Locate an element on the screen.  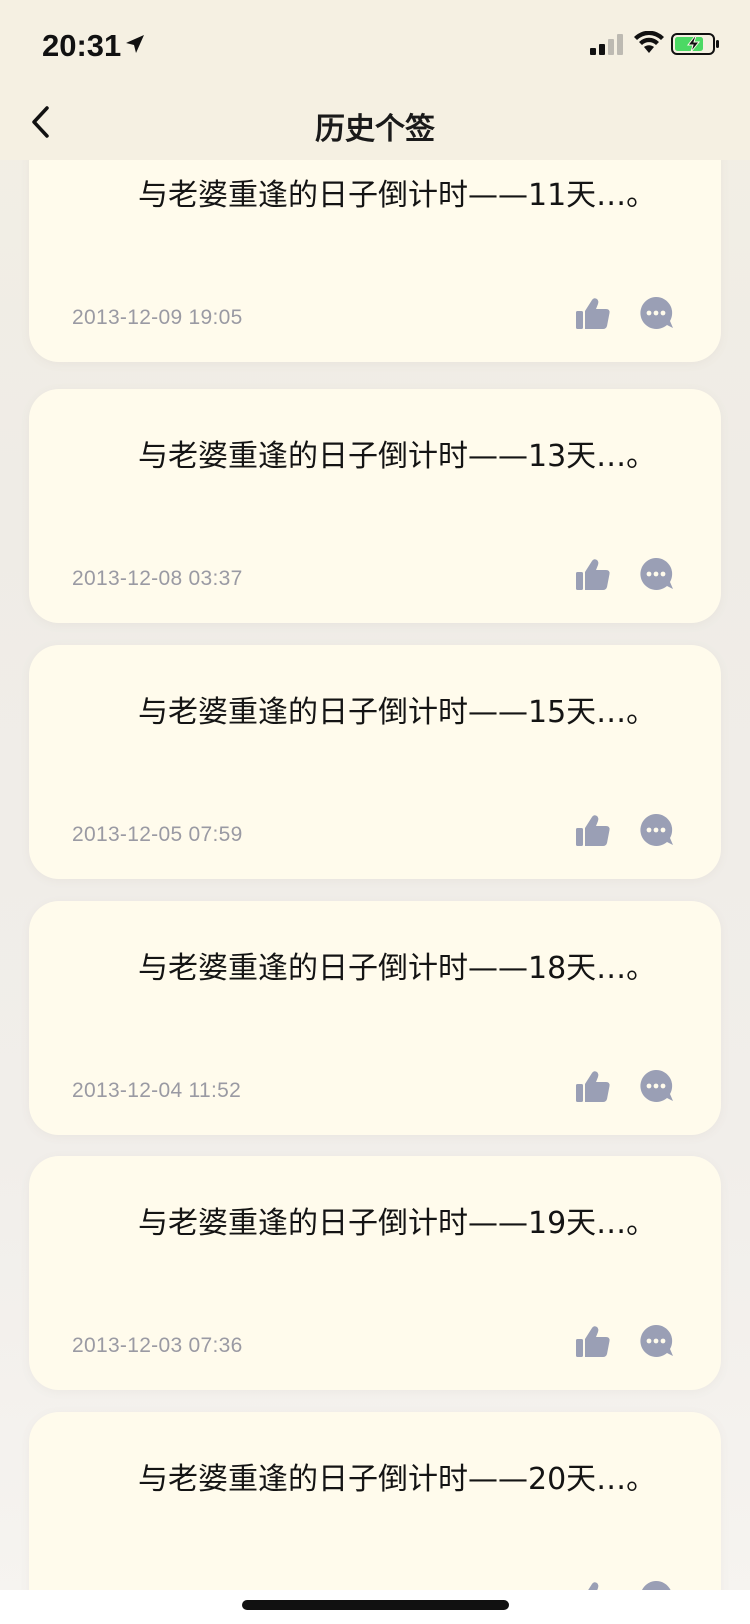
list-item: 与老婆重逢的日子倒计时——19天…。 2013-12-03 07:36 is located at coordinates (375, 1273).